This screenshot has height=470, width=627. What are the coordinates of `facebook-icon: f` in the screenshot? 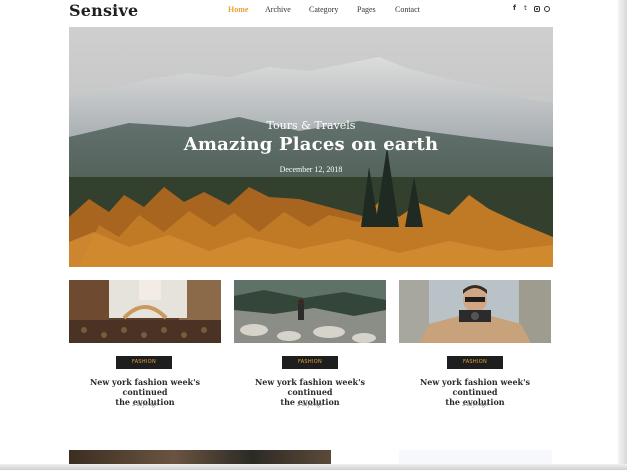 It's located at (514, 8).